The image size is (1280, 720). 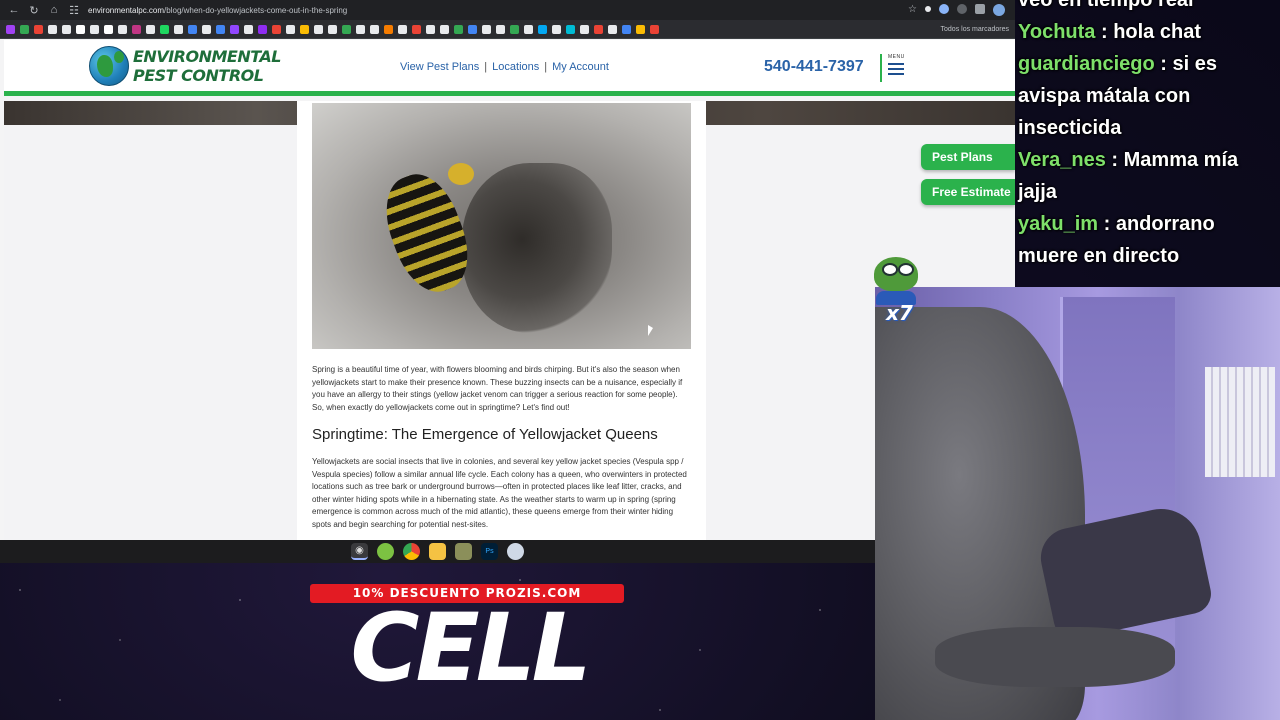 What do you see at coordinates (899, 68) in the screenshot?
I see `hamburger-icon` at bounding box center [899, 68].